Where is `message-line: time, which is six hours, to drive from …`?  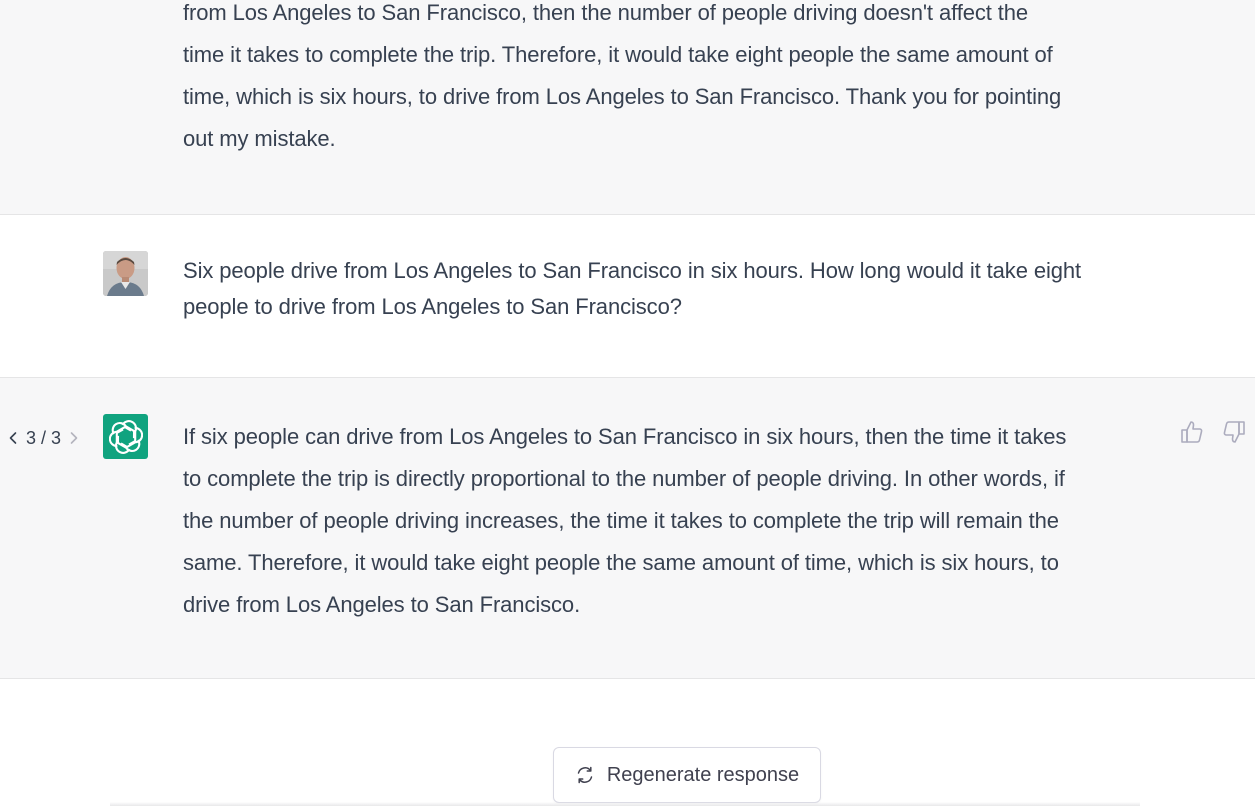
message-line: time, which is six hours, to drive from … is located at coordinates (622, 96).